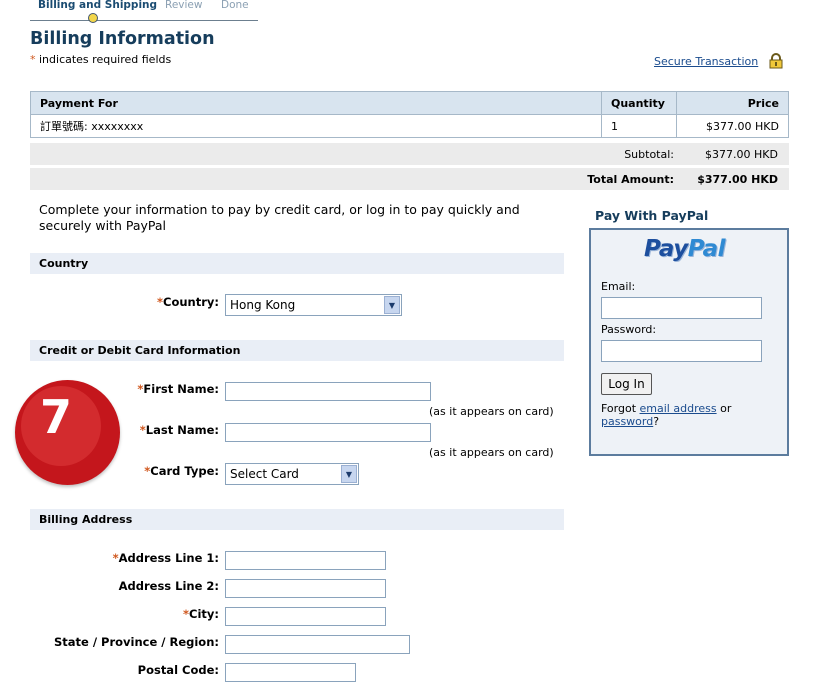 This screenshot has width=823, height=700. I want to click on forgot-credentials-text: Forgot email address or password?, so click(686, 415).